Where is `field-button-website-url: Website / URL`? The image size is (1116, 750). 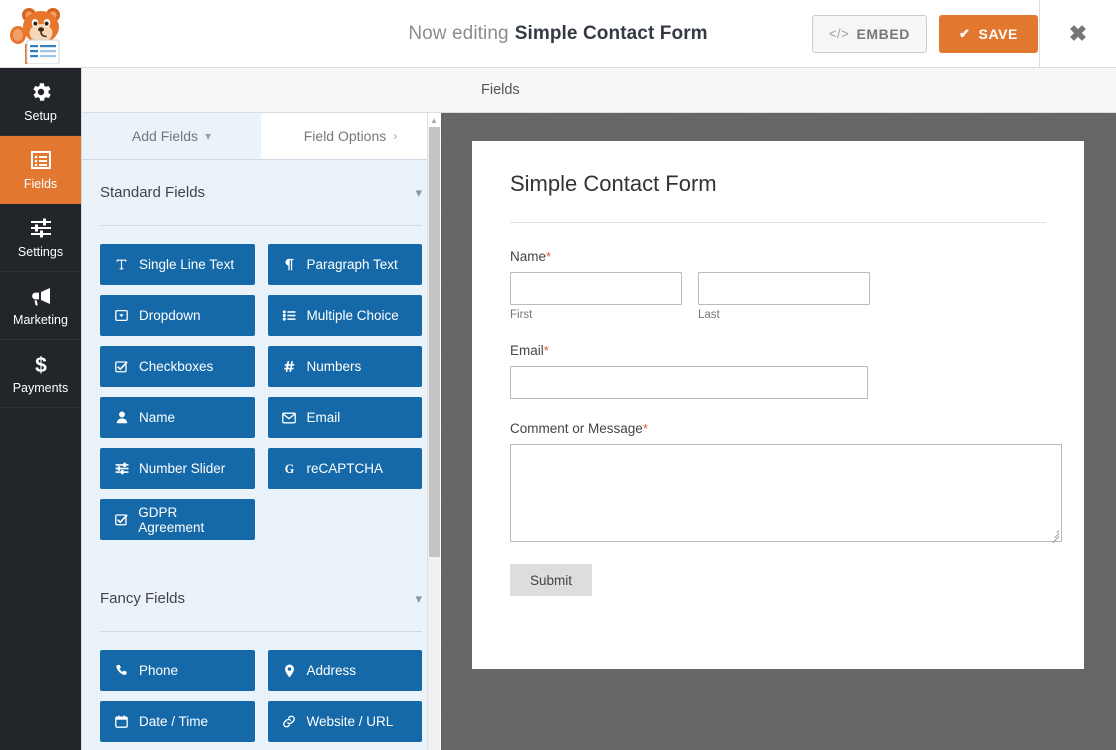
field-button-website-url: Website / URL is located at coordinates (344, 721).